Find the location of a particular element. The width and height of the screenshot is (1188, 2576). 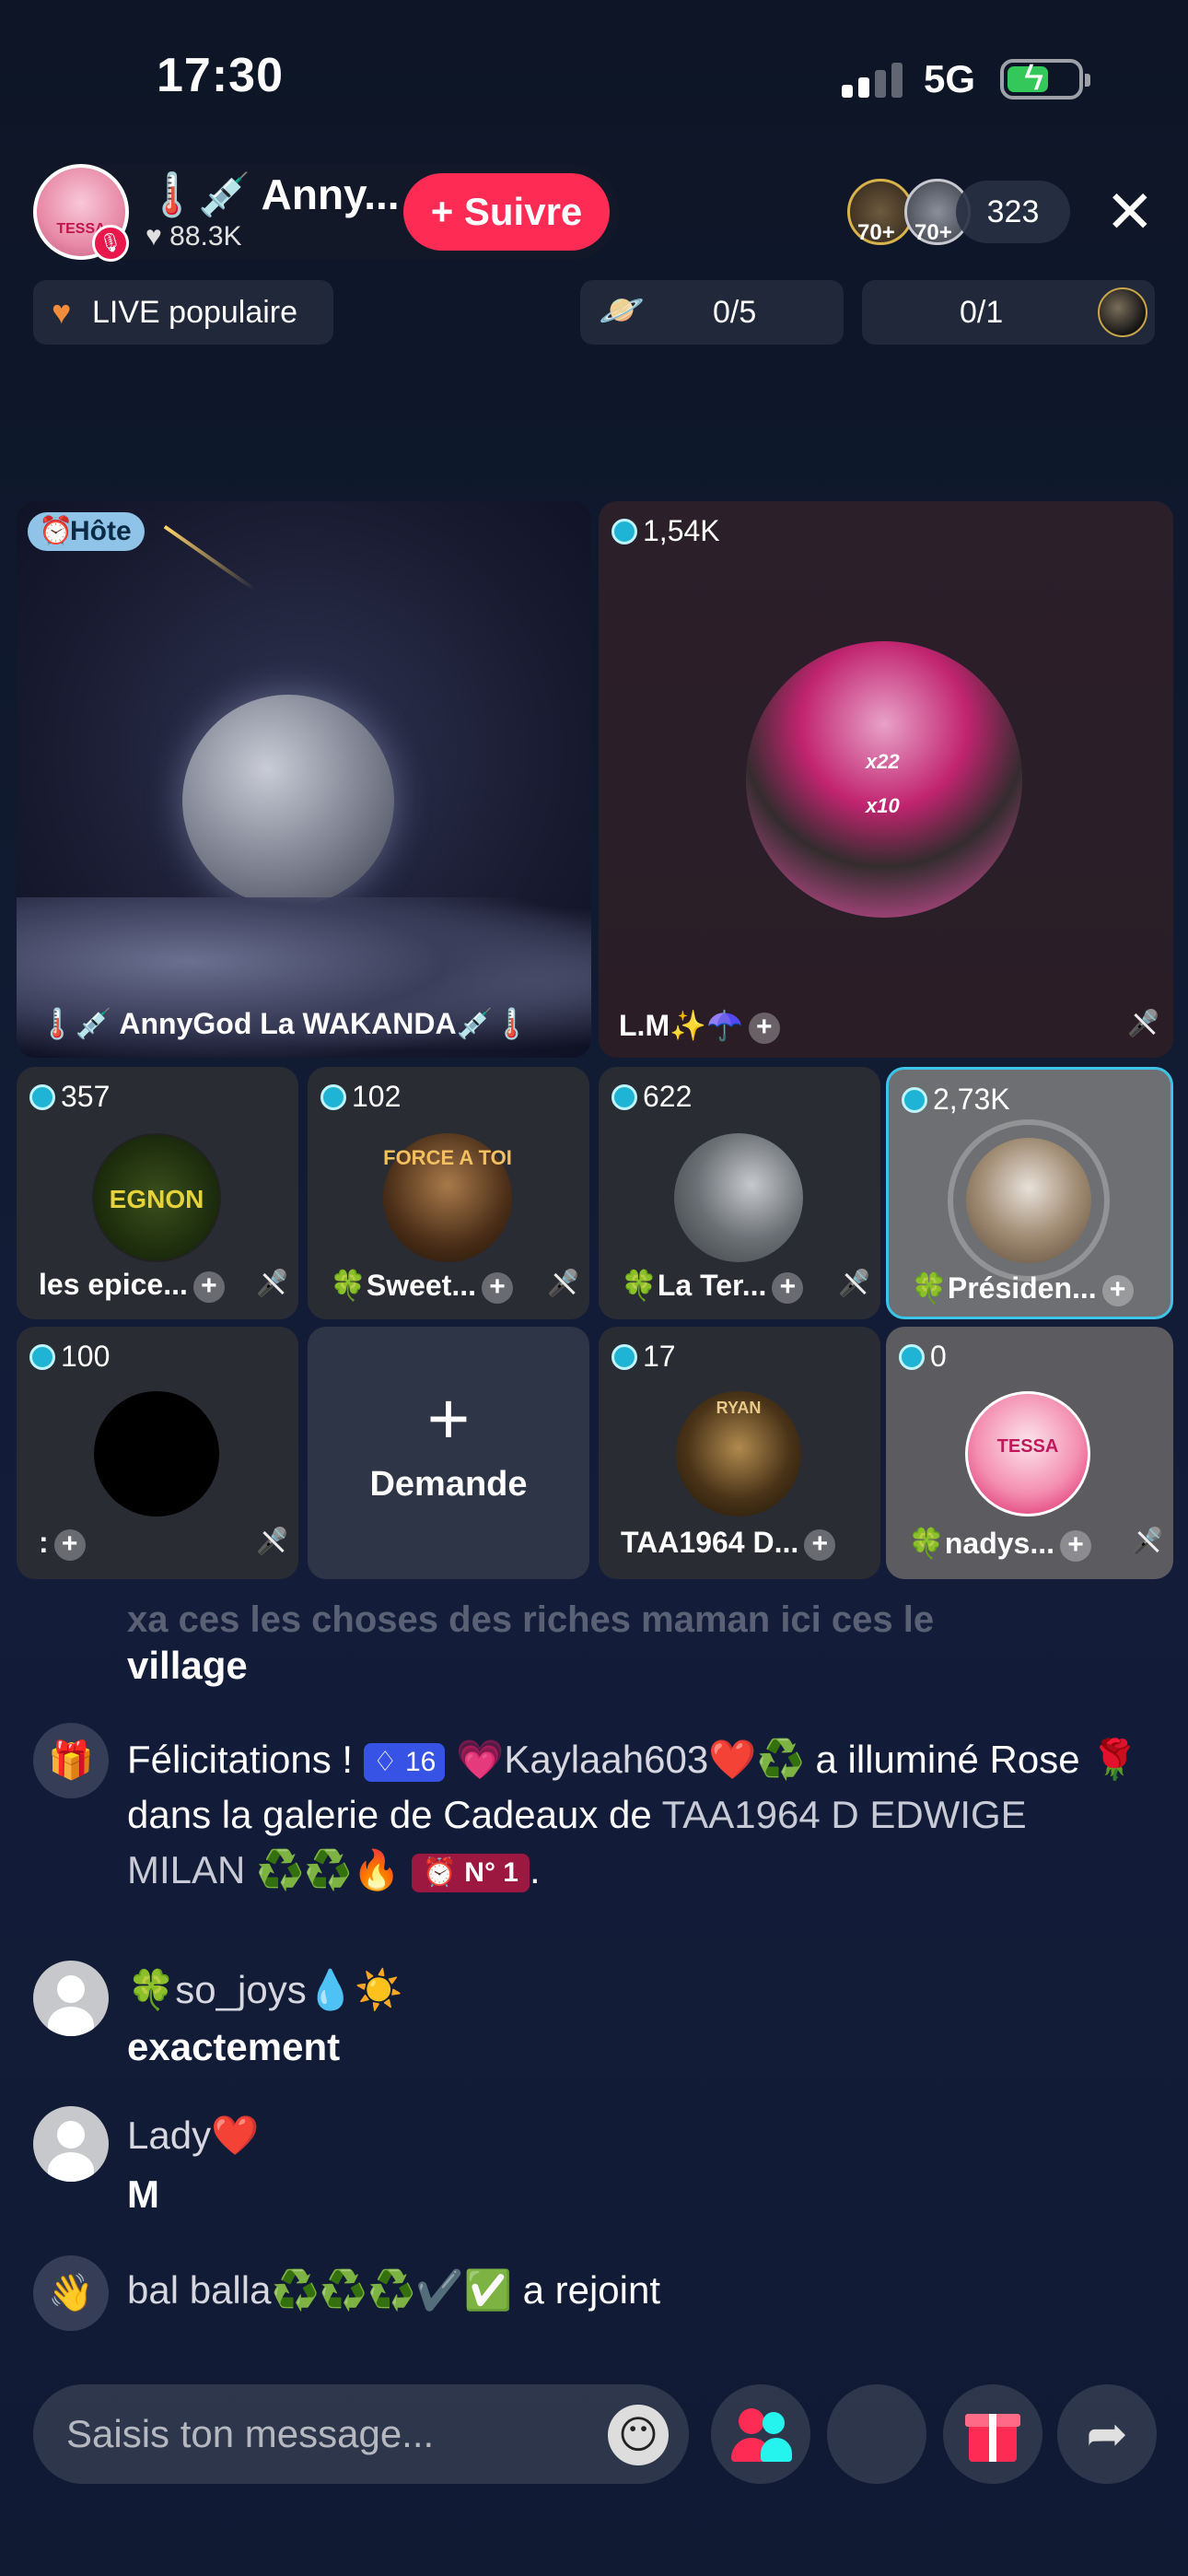

add-guest1-icon: + is located at coordinates (764, 1028).